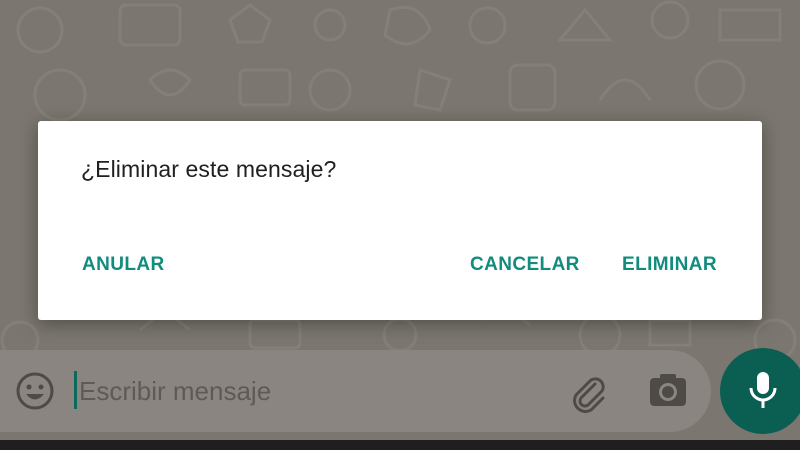 This screenshot has height=450, width=800. What do you see at coordinates (75, 390) in the screenshot?
I see `text-cursor` at bounding box center [75, 390].